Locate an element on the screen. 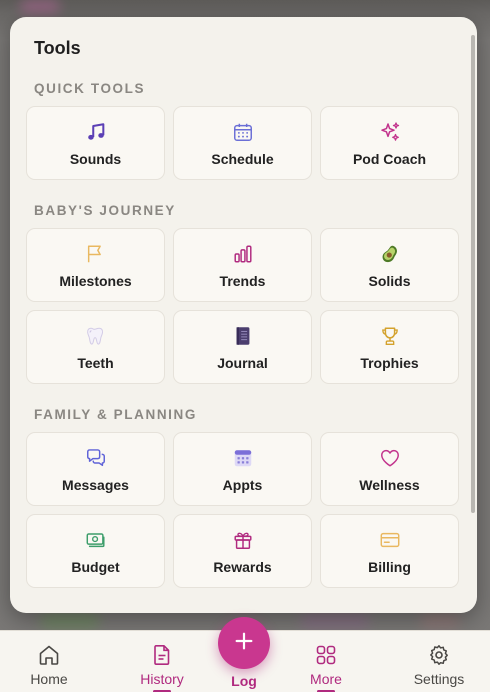 The height and width of the screenshot is (692, 490). sheet-title: Tools is located at coordinates (57, 48).